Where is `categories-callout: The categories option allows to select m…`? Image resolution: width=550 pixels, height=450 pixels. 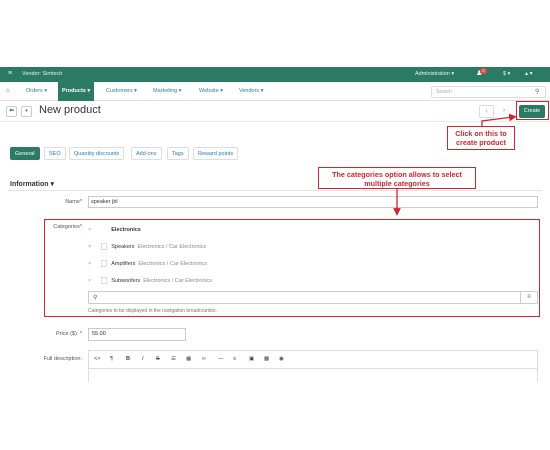
categories-callout: The categories option allows to select m… is located at coordinates (397, 178).